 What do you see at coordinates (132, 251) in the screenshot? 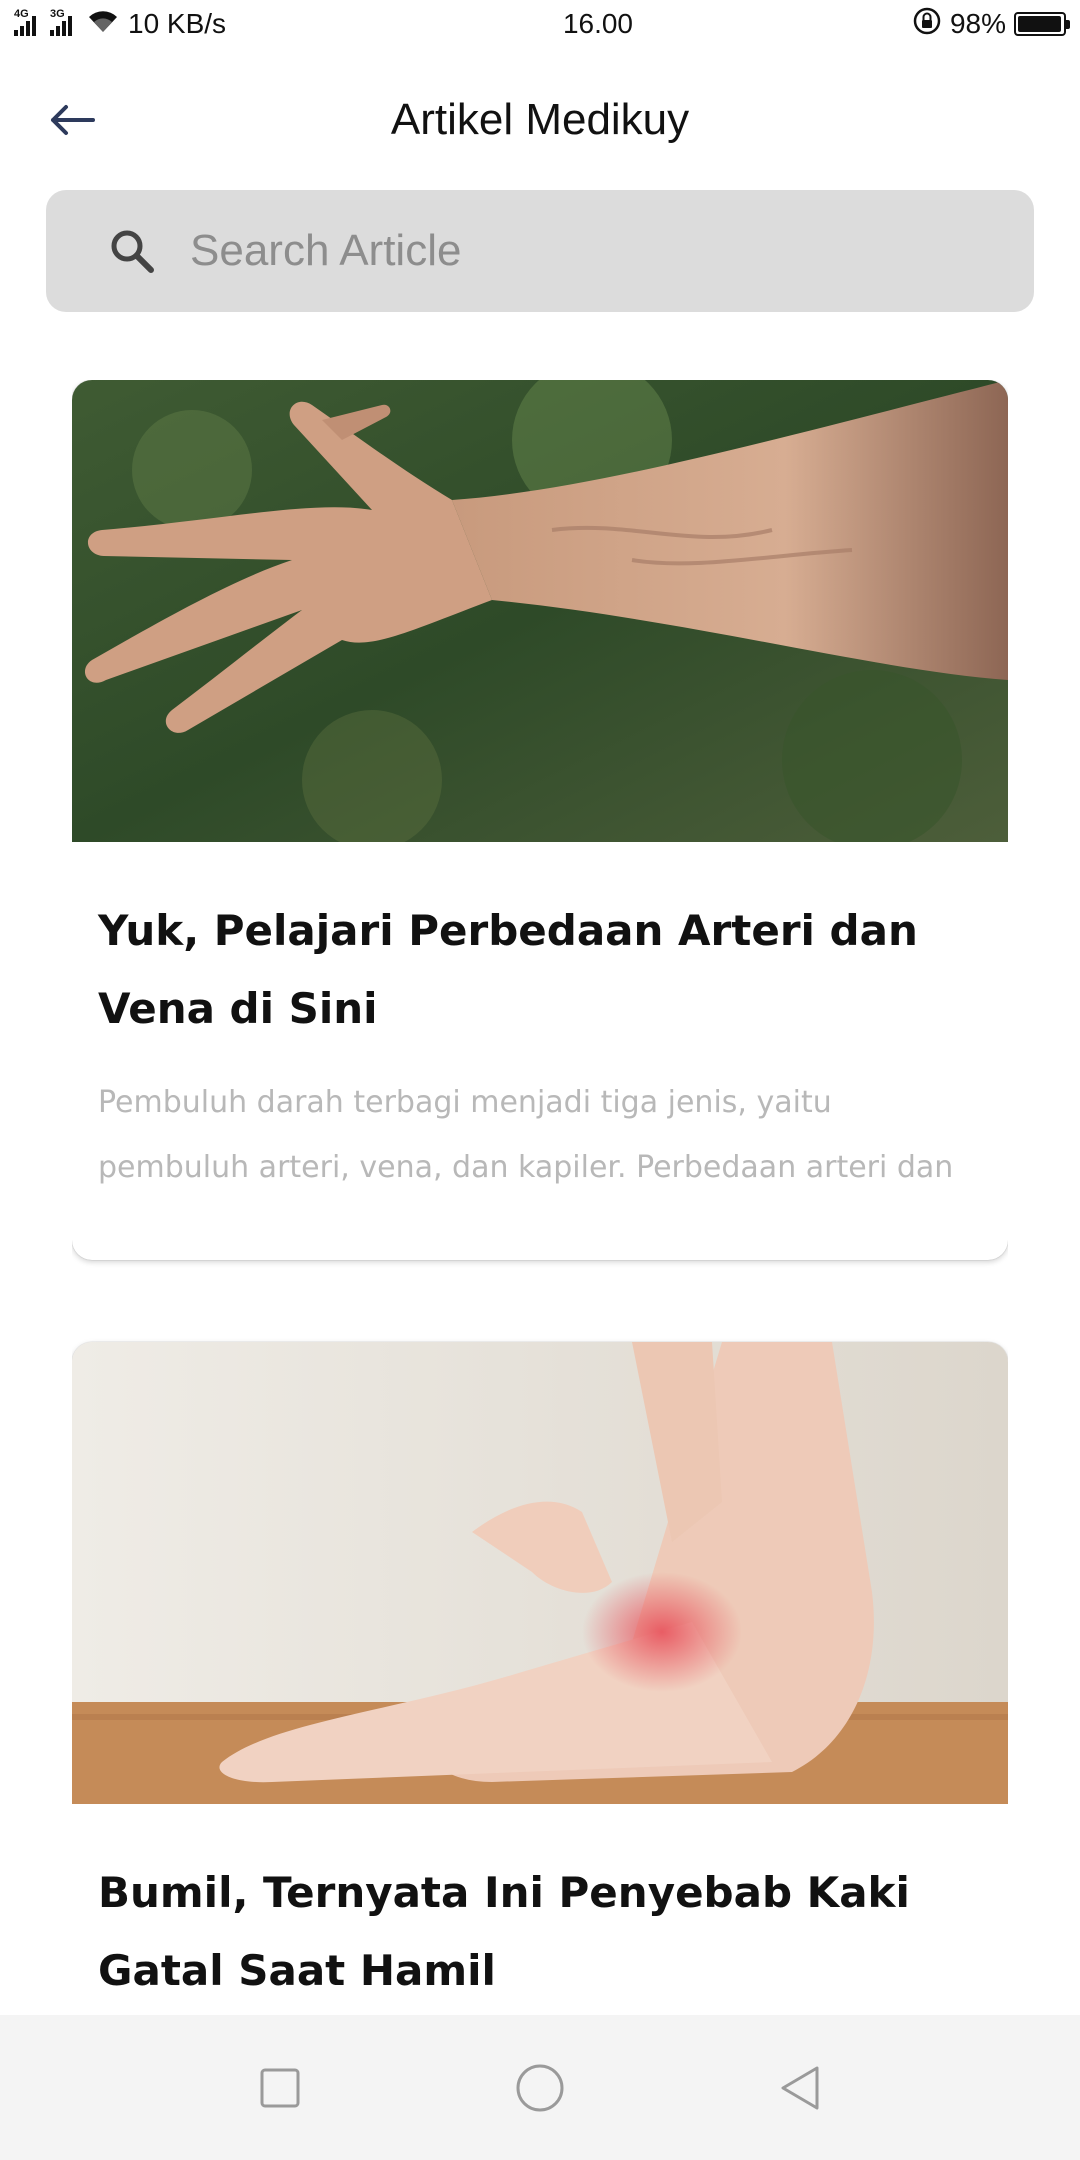
I see `search-icon` at bounding box center [132, 251].